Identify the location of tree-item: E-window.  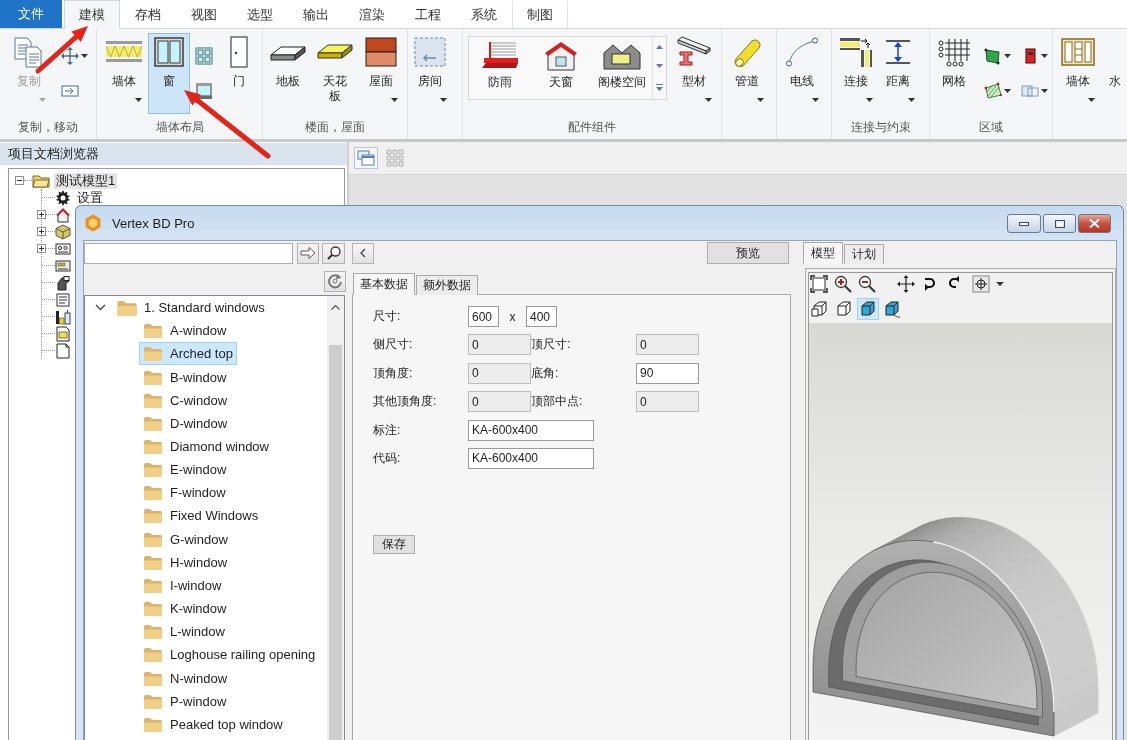
(185, 470).